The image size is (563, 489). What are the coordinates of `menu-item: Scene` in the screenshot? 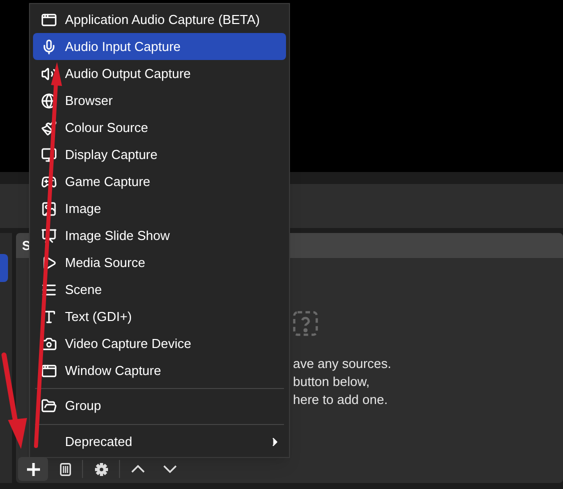 It's located at (159, 289).